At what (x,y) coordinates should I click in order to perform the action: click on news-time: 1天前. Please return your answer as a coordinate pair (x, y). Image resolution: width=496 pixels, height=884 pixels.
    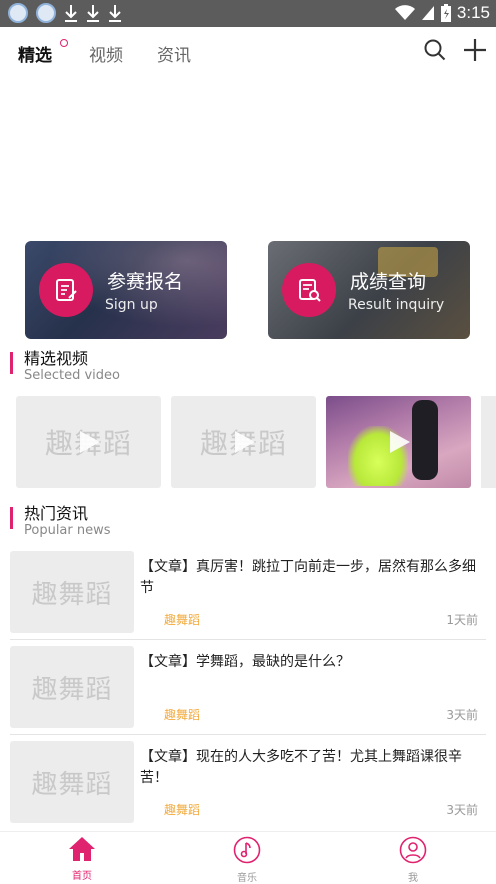
    Looking at the image, I should click on (462, 620).